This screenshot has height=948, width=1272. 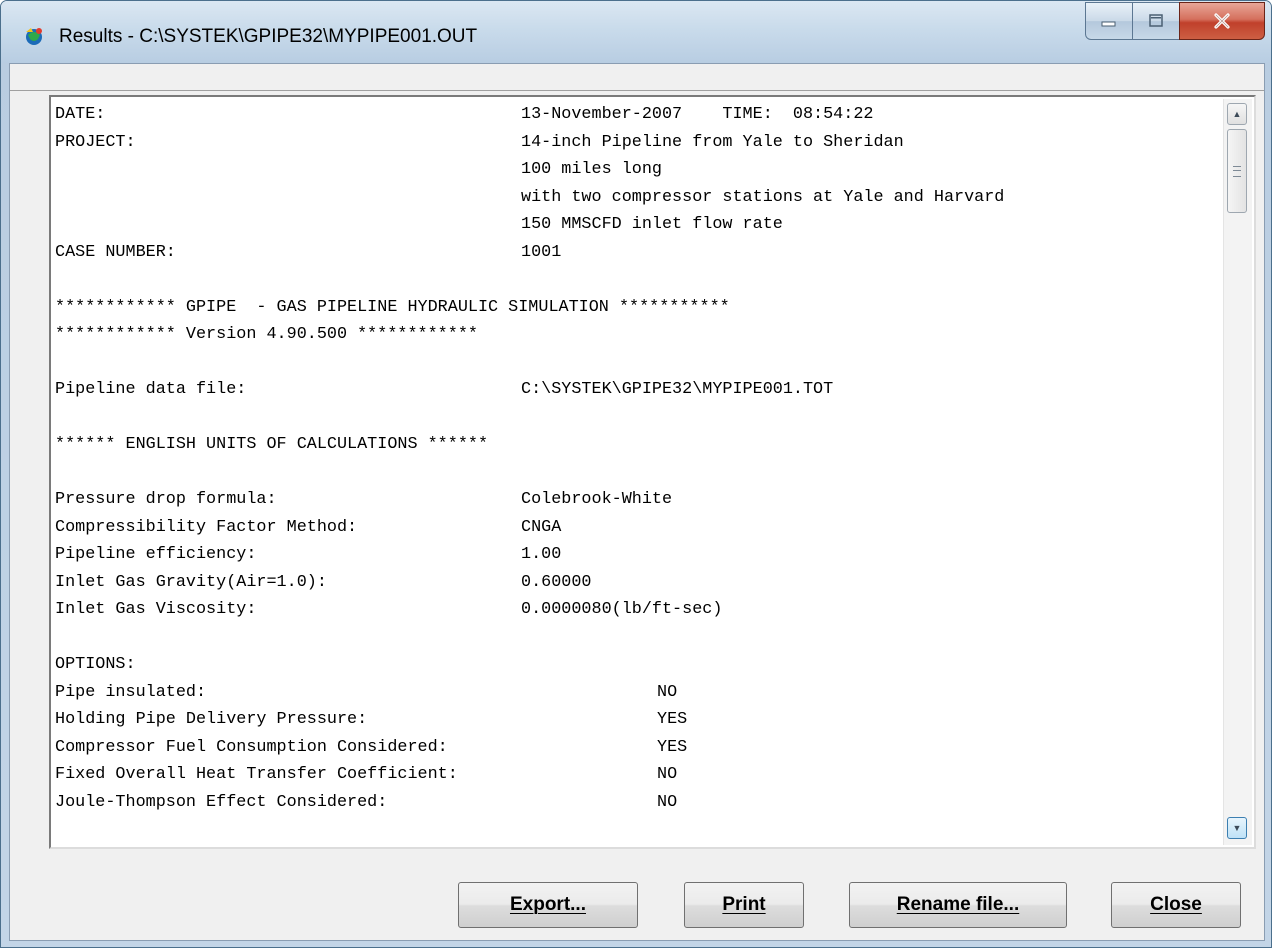 I want to click on result-line-label: PROJECT:, so click(x=95, y=142).